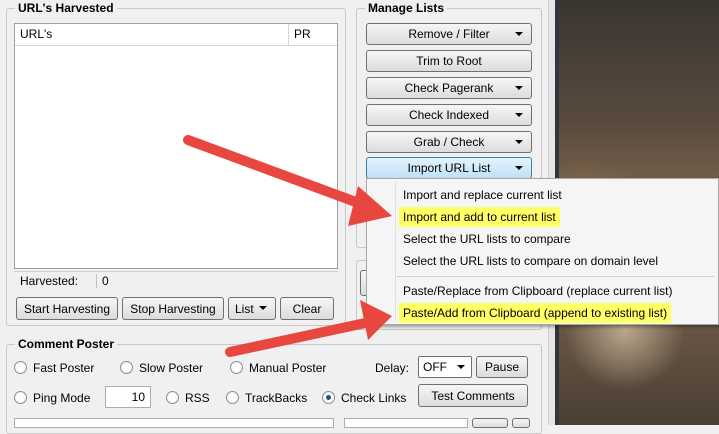  Describe the element at coordinates (406, 423) in the screenshot. I see `bottom-field-right` at that location.